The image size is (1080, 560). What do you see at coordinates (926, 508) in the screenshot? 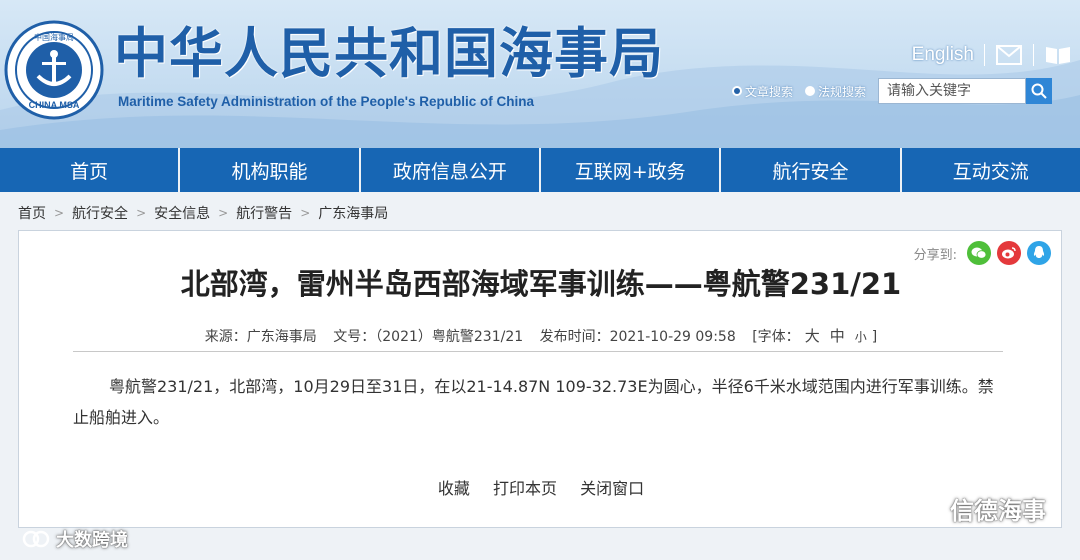
I see `wechat-watermark-icon` at bounding box center [926, 508].